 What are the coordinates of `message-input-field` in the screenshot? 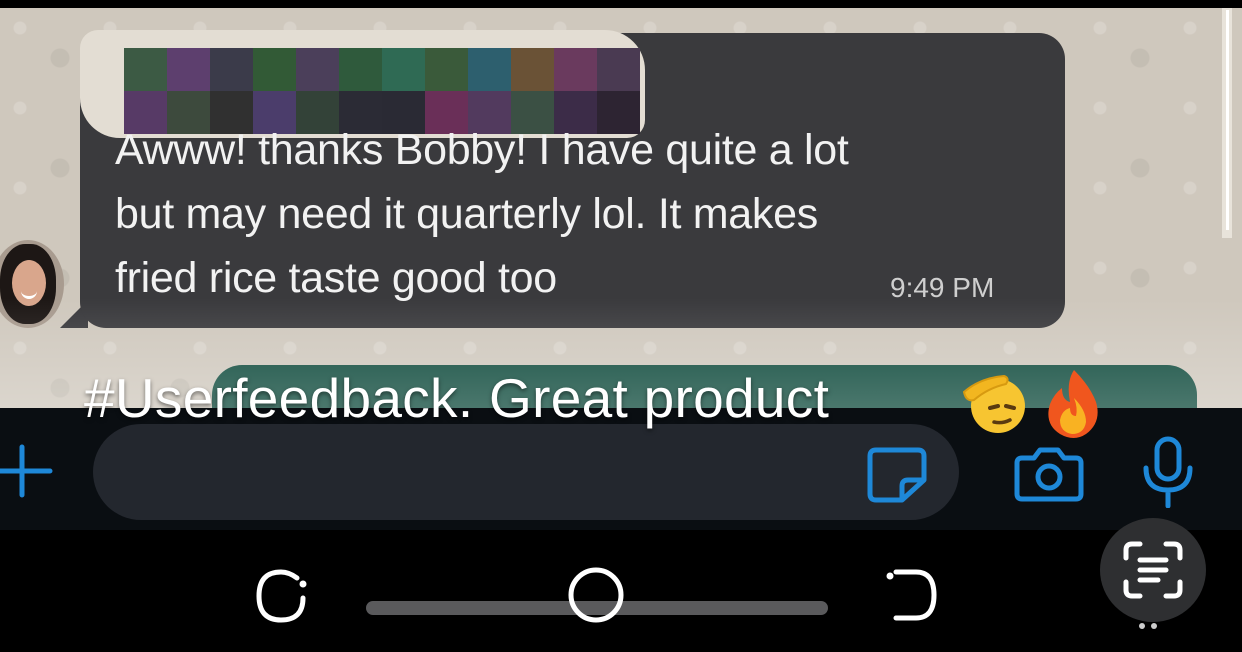 It's located at (526, 472).